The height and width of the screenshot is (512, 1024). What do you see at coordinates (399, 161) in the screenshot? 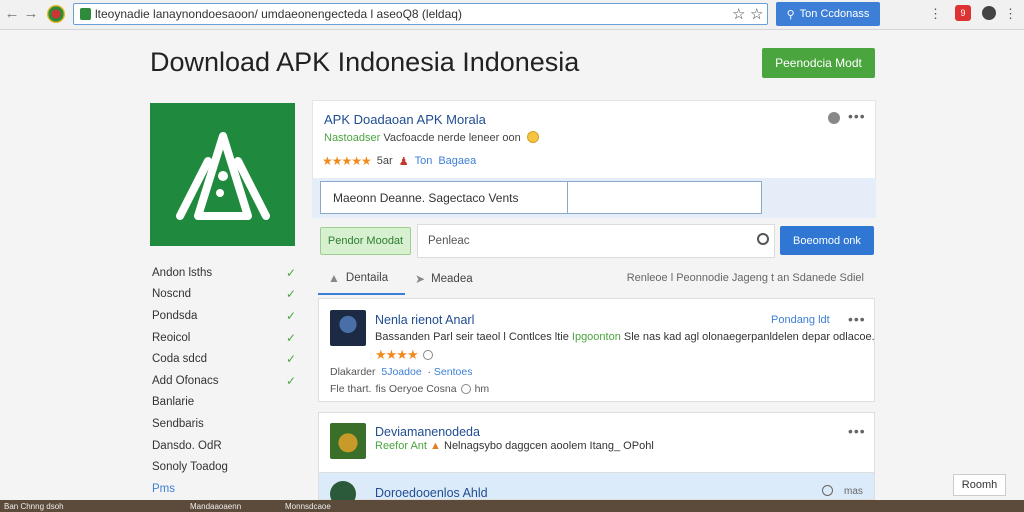
I see `app-rating-row: ★★★★★ 5ar ♟ Ton Bagaea` at bounding box center [399, 161].